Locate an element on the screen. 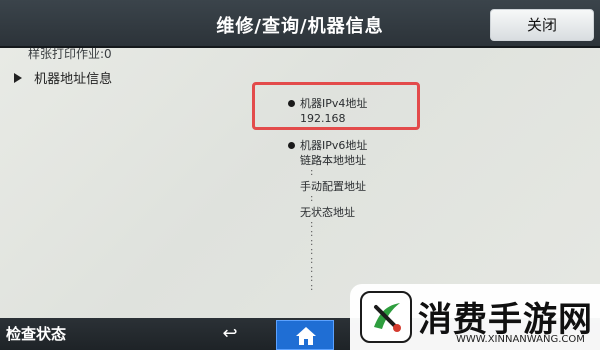 This screenshot has width=600, height=350. section-machine-address: 机器地址信息 is located at coordinates (63, 77).